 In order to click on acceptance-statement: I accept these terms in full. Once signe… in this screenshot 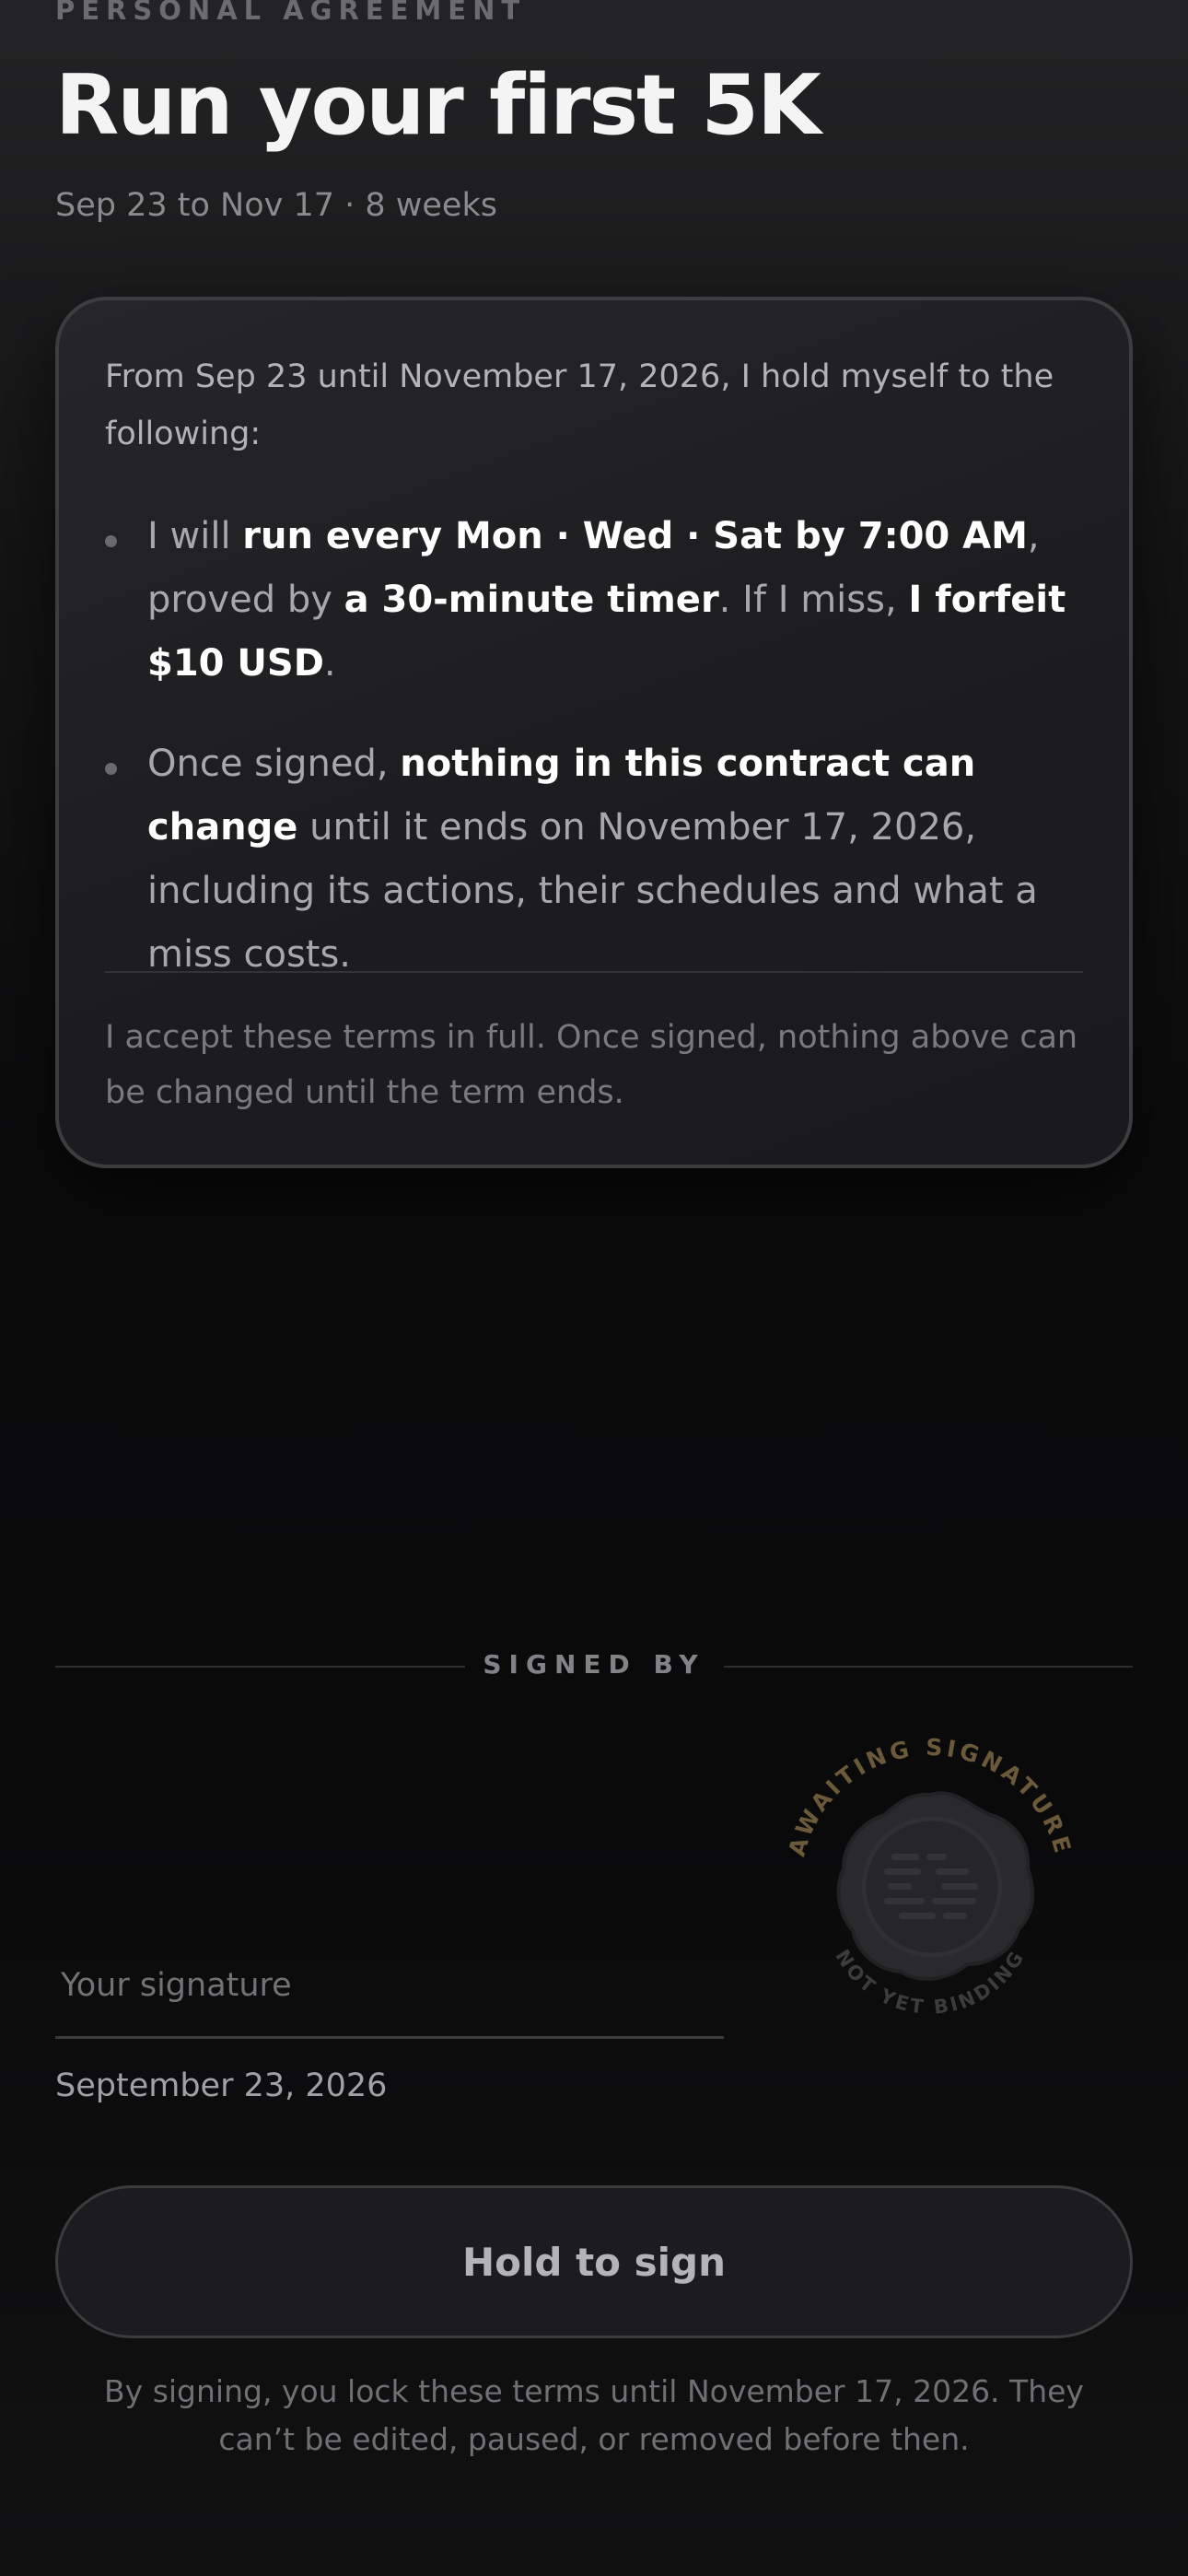, I will do `click(591, 1065)`.